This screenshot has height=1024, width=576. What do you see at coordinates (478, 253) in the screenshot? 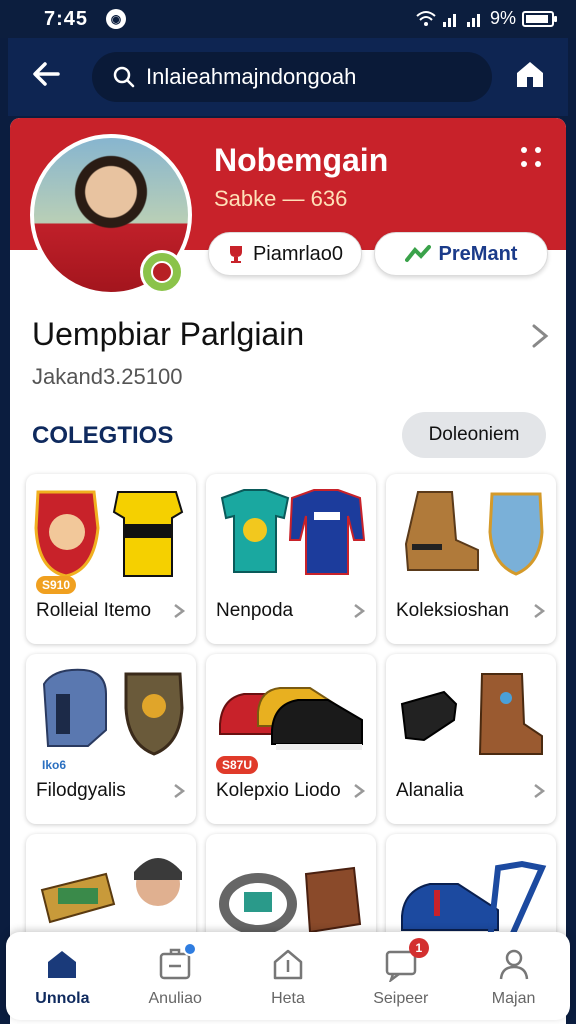
I see `premium-pill-label: PreMant` at bounding box center [478, 253].